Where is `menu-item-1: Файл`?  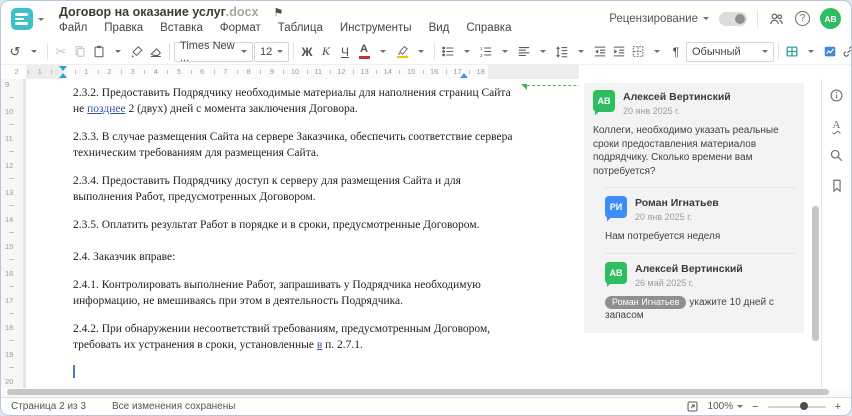 menu-item-1: Файл is located at coordinates (73, 28).